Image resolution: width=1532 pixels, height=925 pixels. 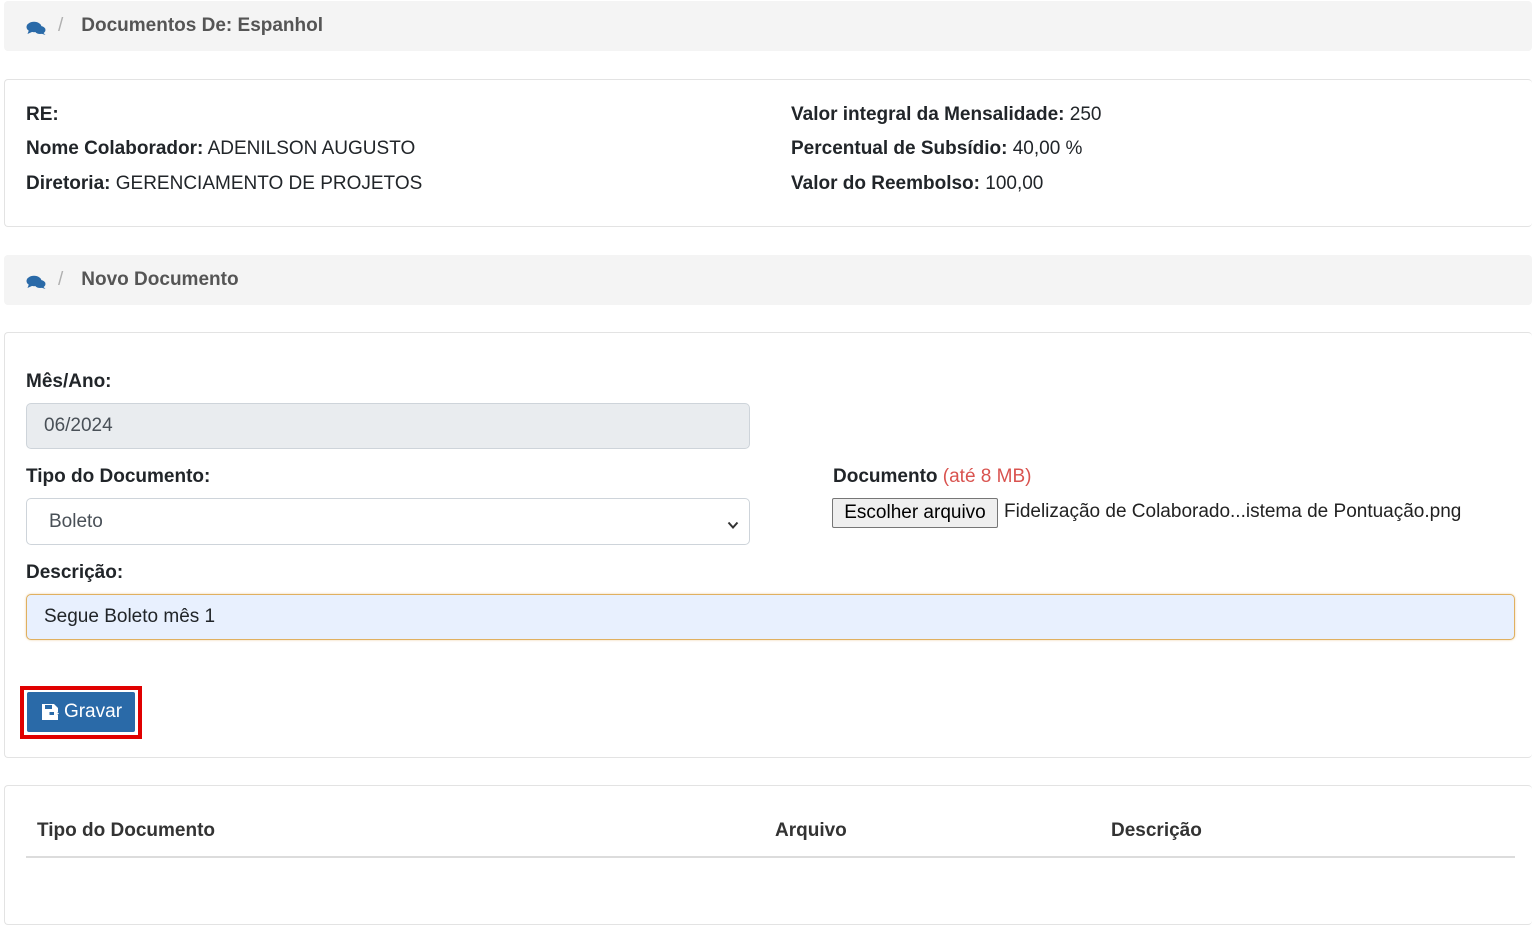 What do you see at coordinates (78, 425) in the screenshot?
I see `mes-ano-value: 06/2024` at bounding box center [78, 425].